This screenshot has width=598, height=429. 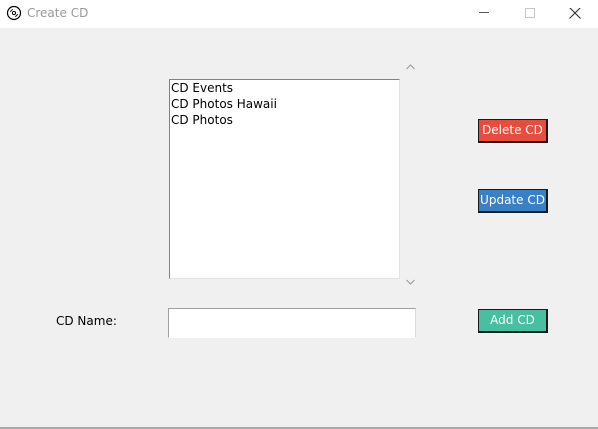 I want to click on close-icon, so click(x=575, y=13).